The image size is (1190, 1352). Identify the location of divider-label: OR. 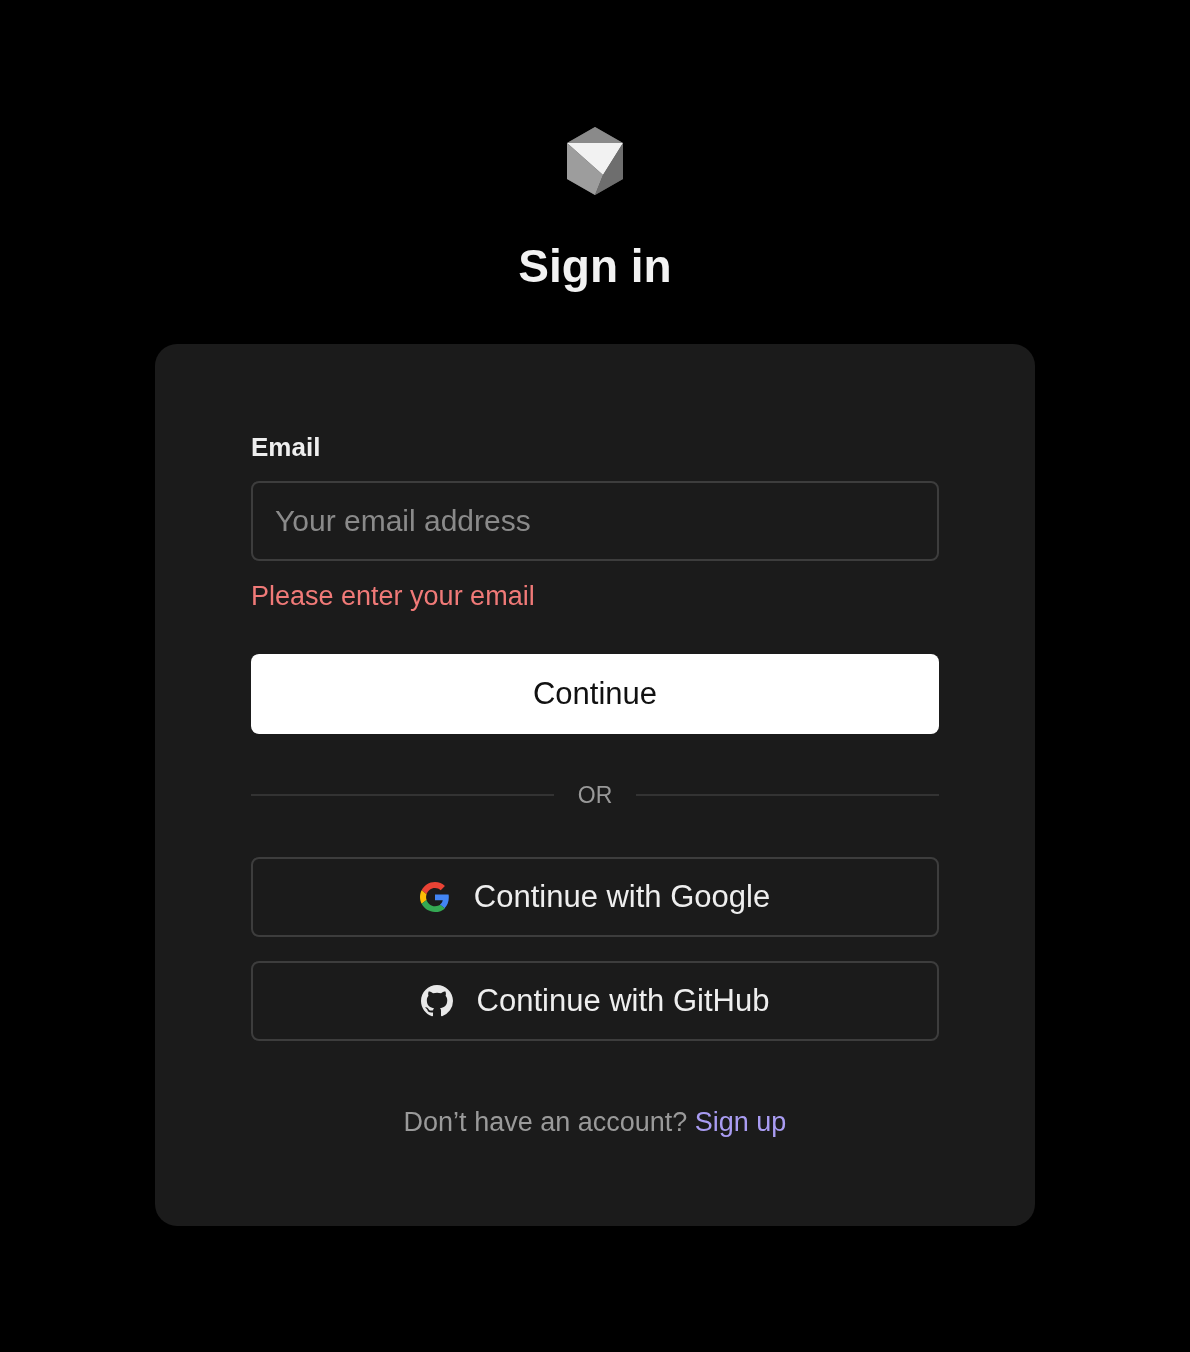
(595, 795).